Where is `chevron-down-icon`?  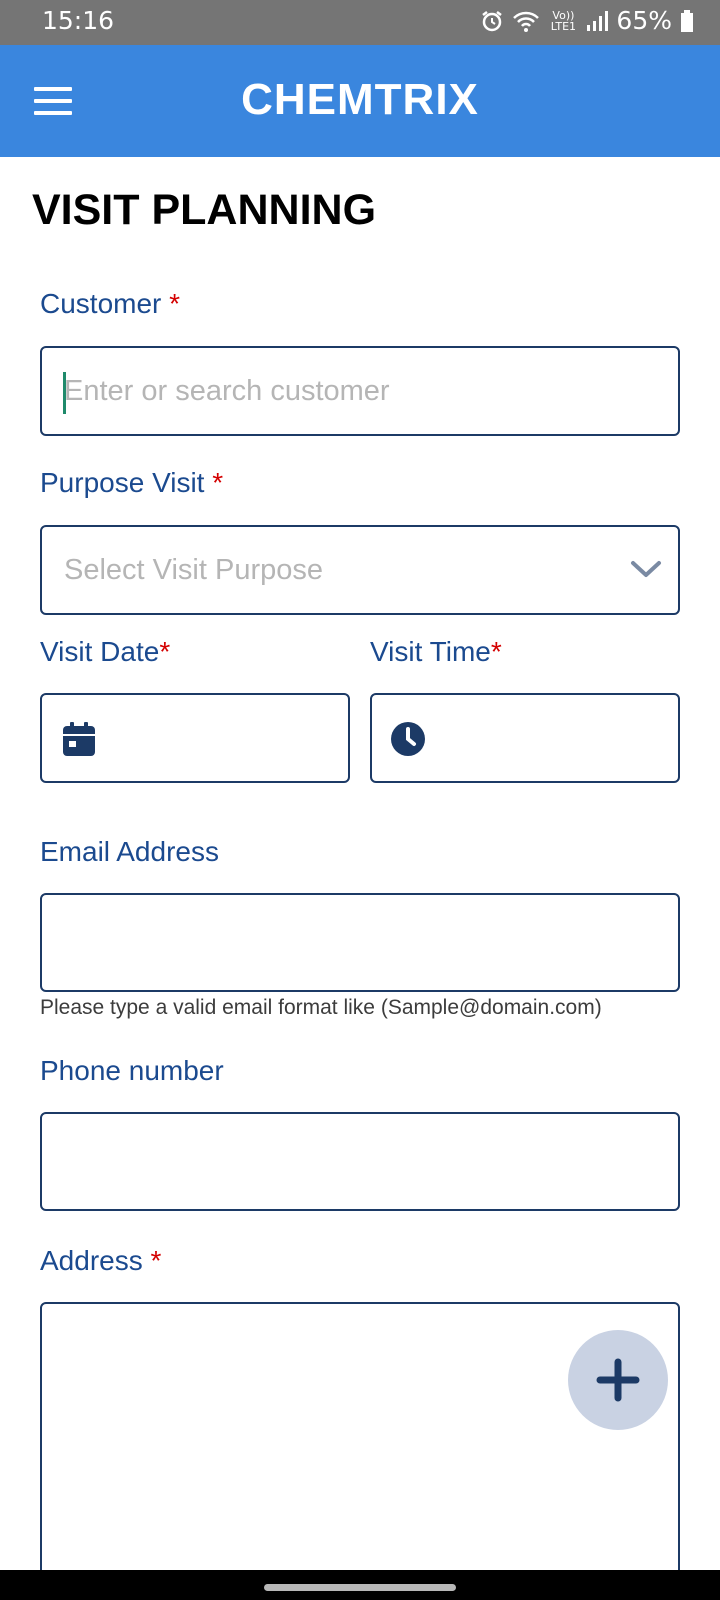 chevron-down-icon is located at coordinates (646, 569).